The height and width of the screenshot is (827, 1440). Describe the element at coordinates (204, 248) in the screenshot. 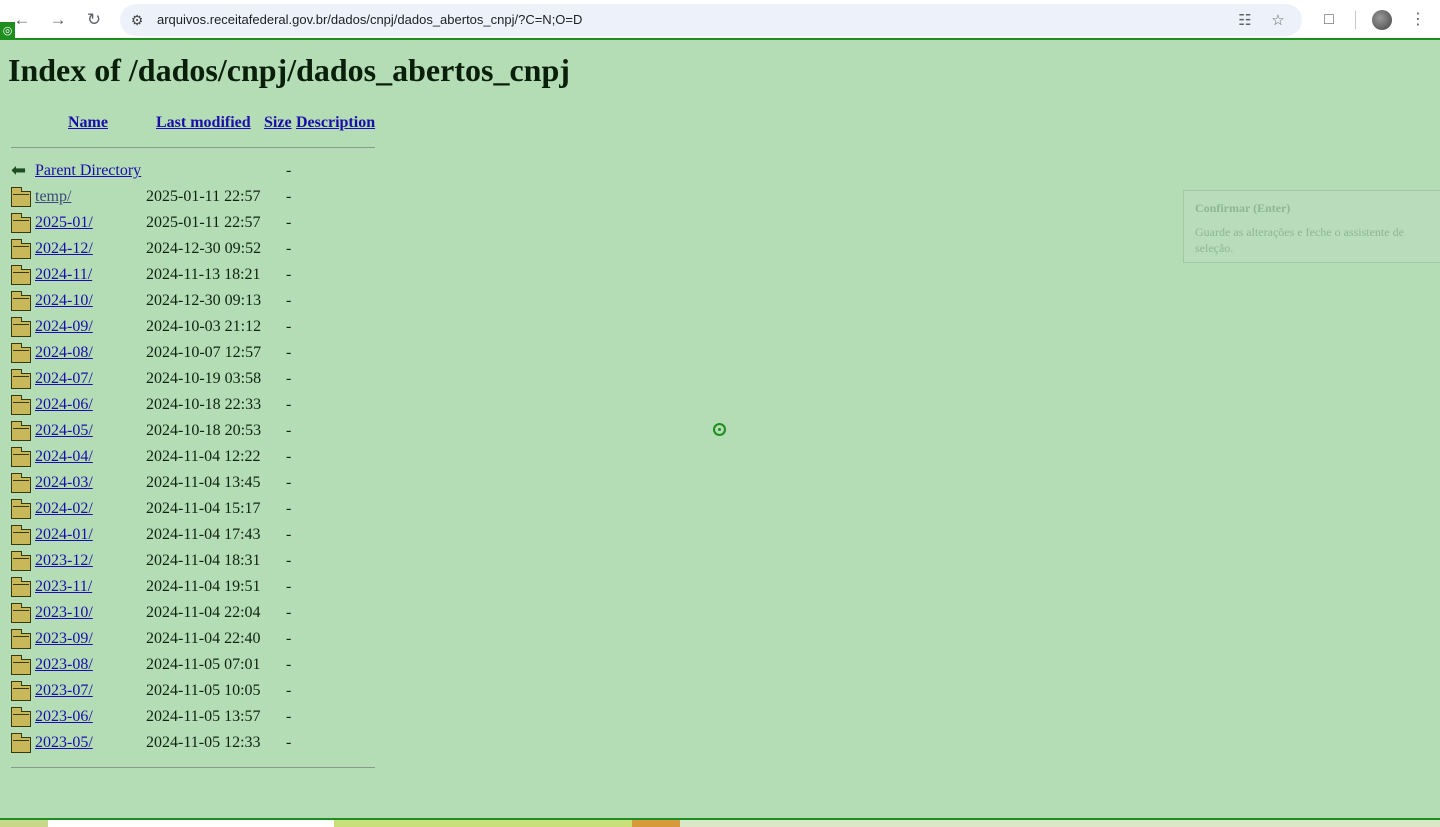

I see `row-last-modified: 2024-12-30 09:52` at that location.